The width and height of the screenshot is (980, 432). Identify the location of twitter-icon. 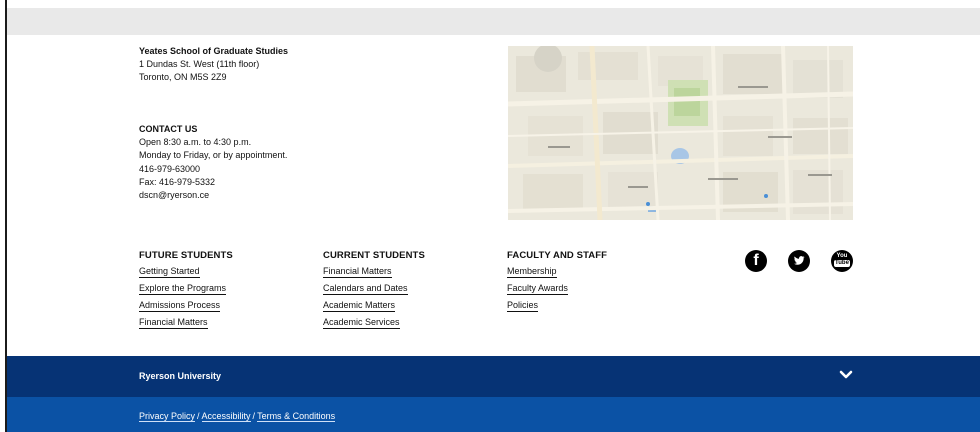
(799, 261).